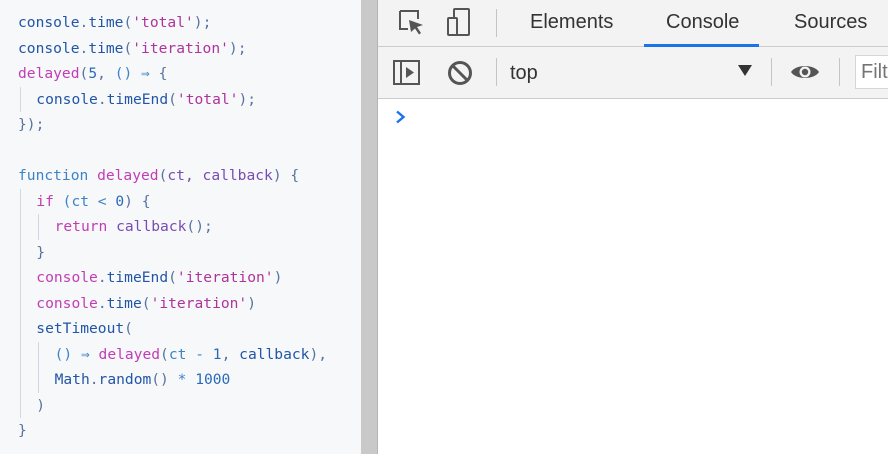 The height and width of the screenshot is (454, 888). I want to click on code-token: if, so click(49, 201).